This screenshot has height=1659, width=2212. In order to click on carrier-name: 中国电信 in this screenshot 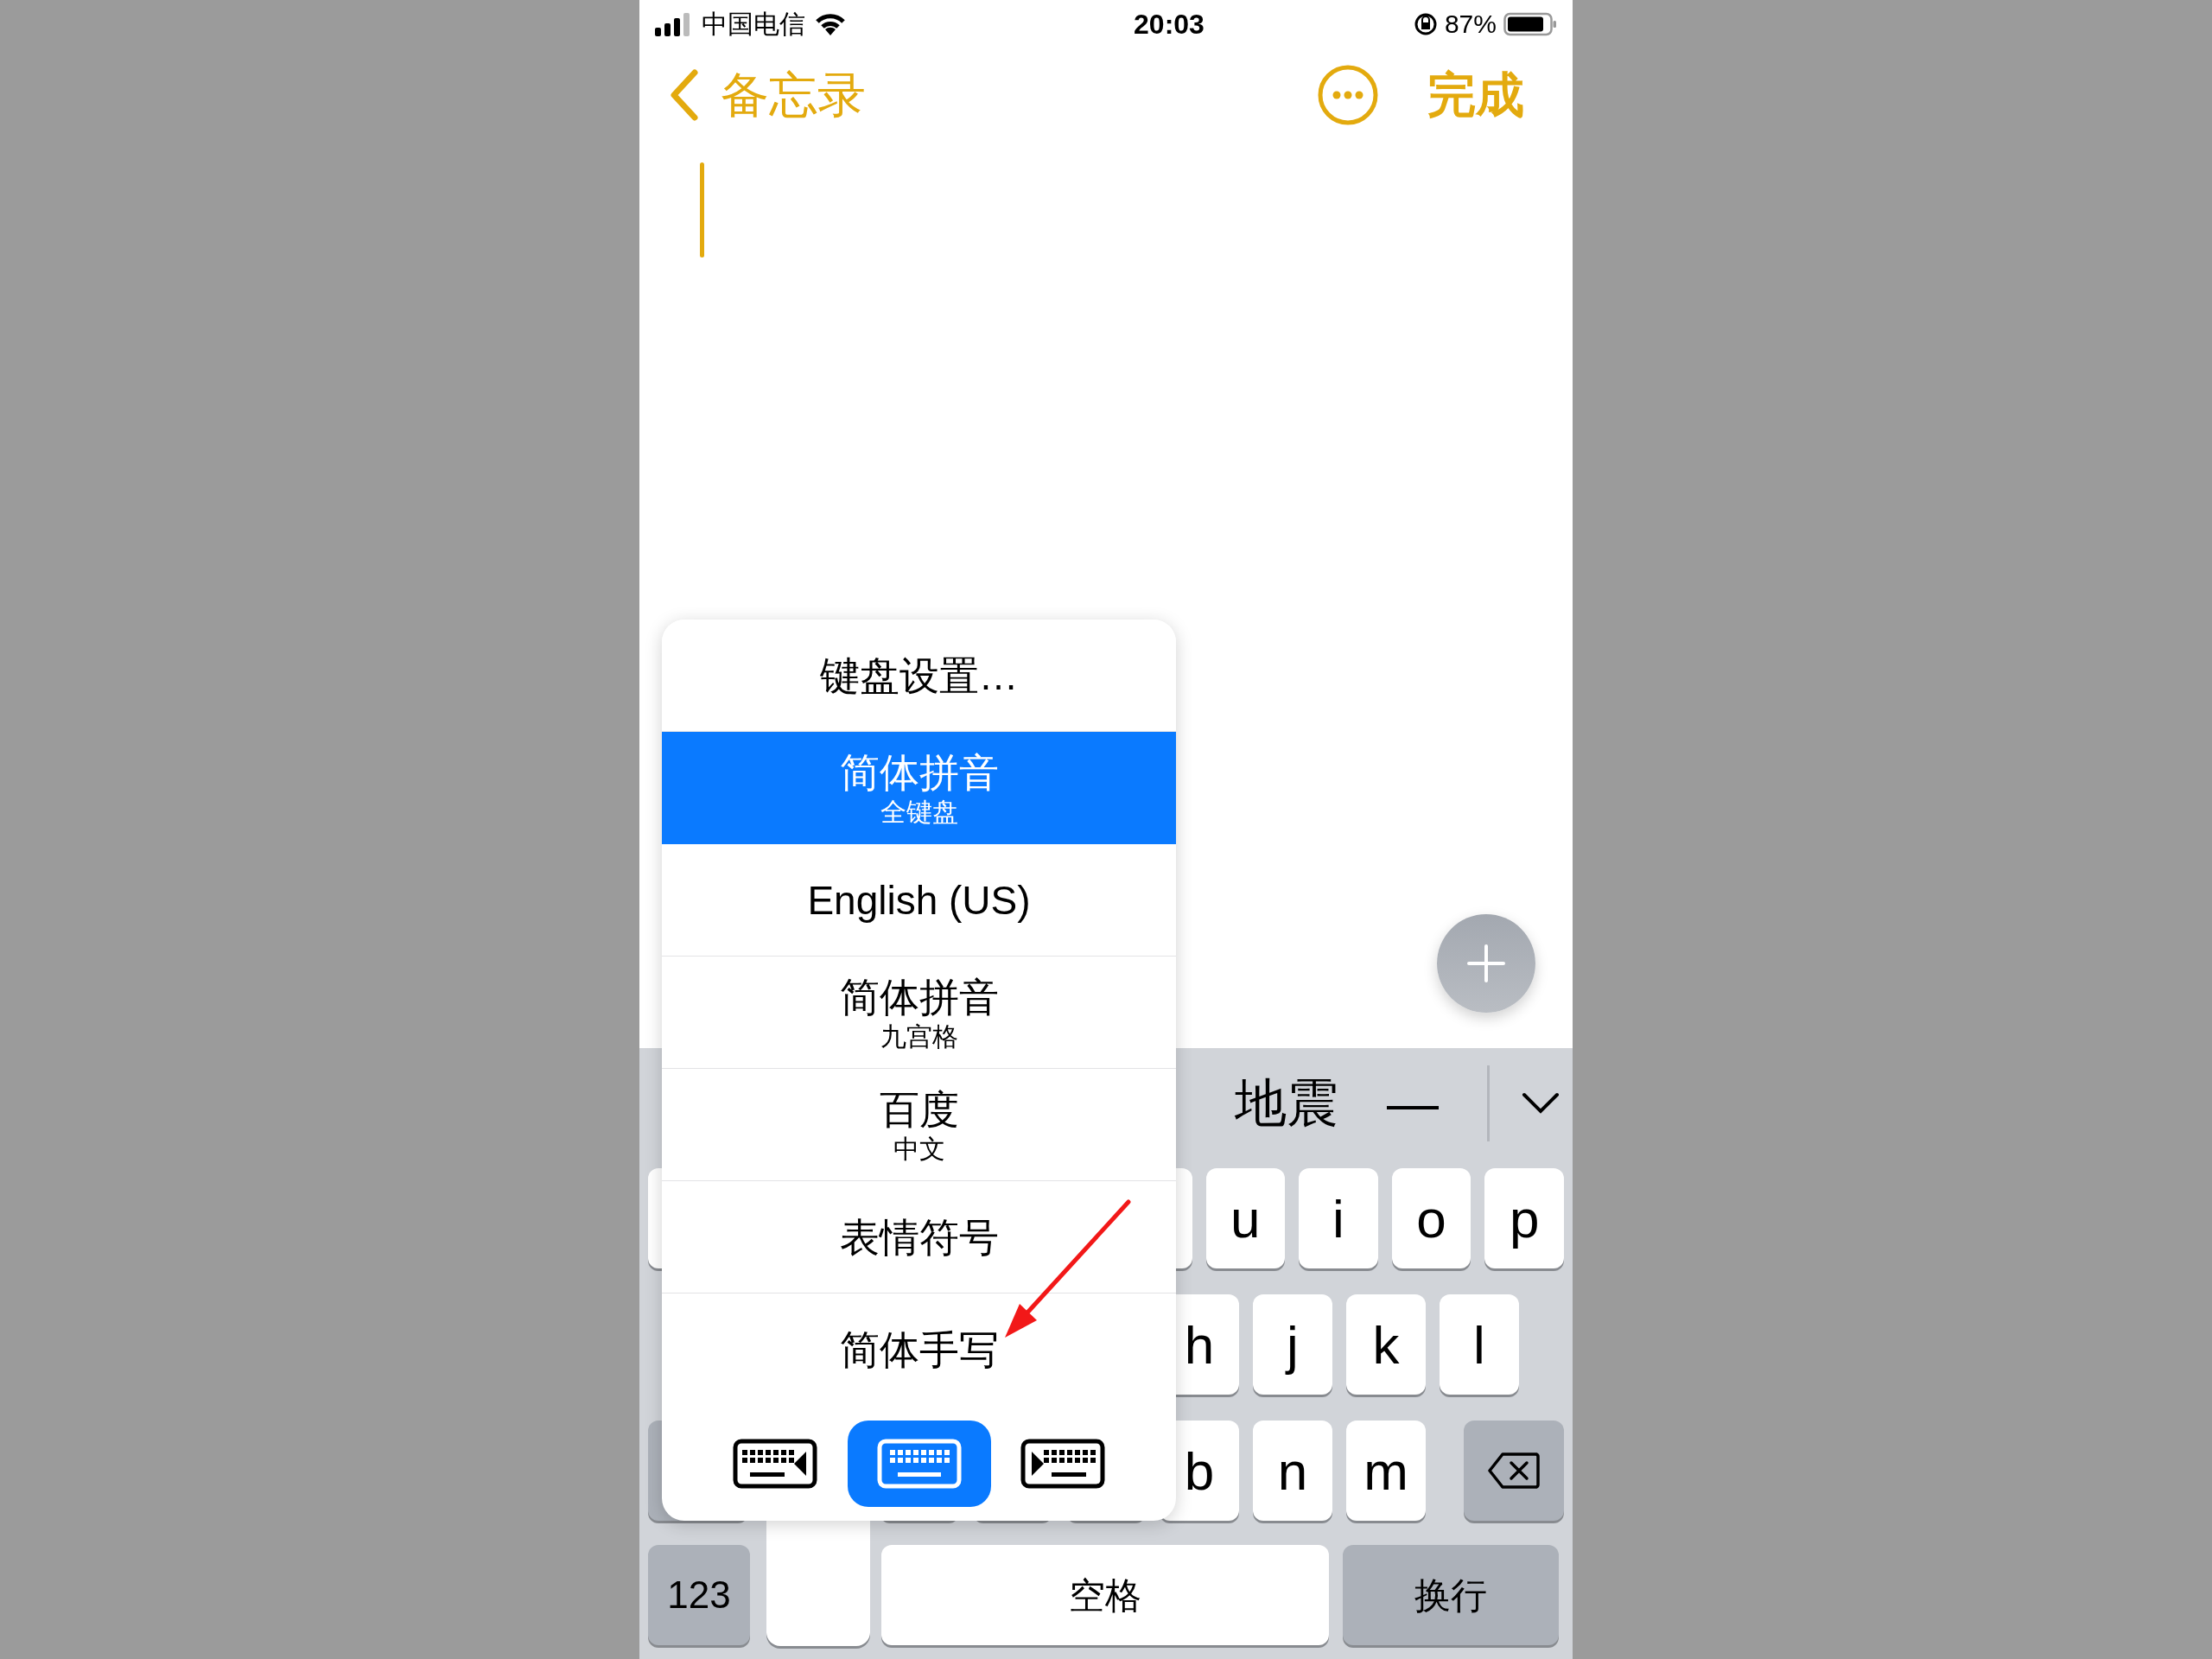, I will do `click(753, 24)`.